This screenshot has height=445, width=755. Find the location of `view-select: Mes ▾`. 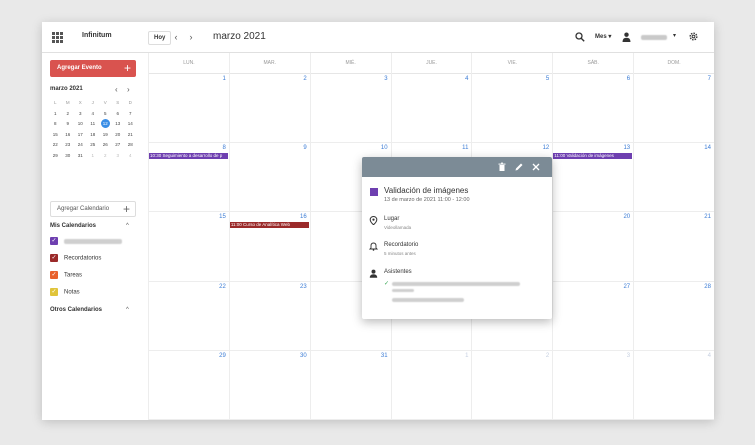

view-select: Mes ▾ is located at coordinates (603, 36).